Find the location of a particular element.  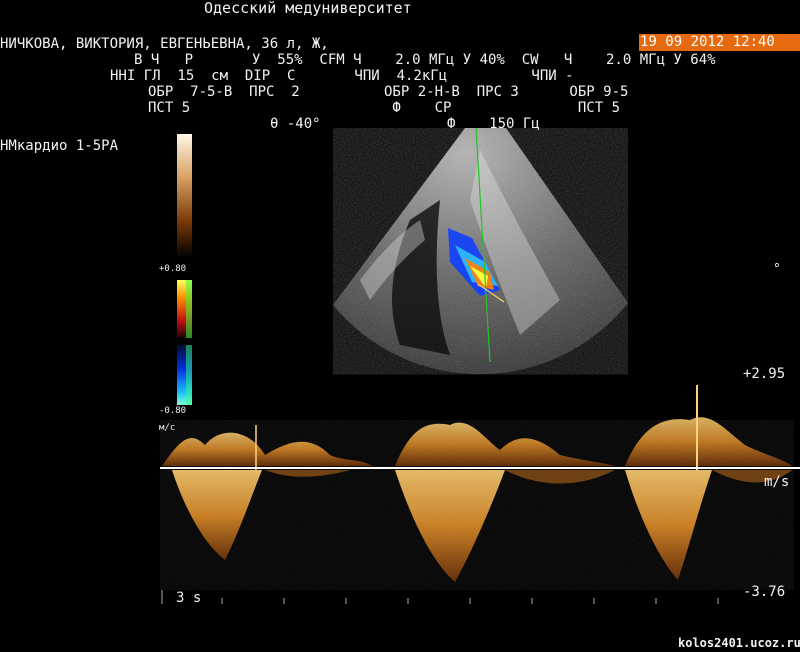

params-row-3: ОБР 7-5-В ПРС 2 ОБР 2-Н-В ПРС 3 ОБР 9-5 is located at coordinates (388, 92).